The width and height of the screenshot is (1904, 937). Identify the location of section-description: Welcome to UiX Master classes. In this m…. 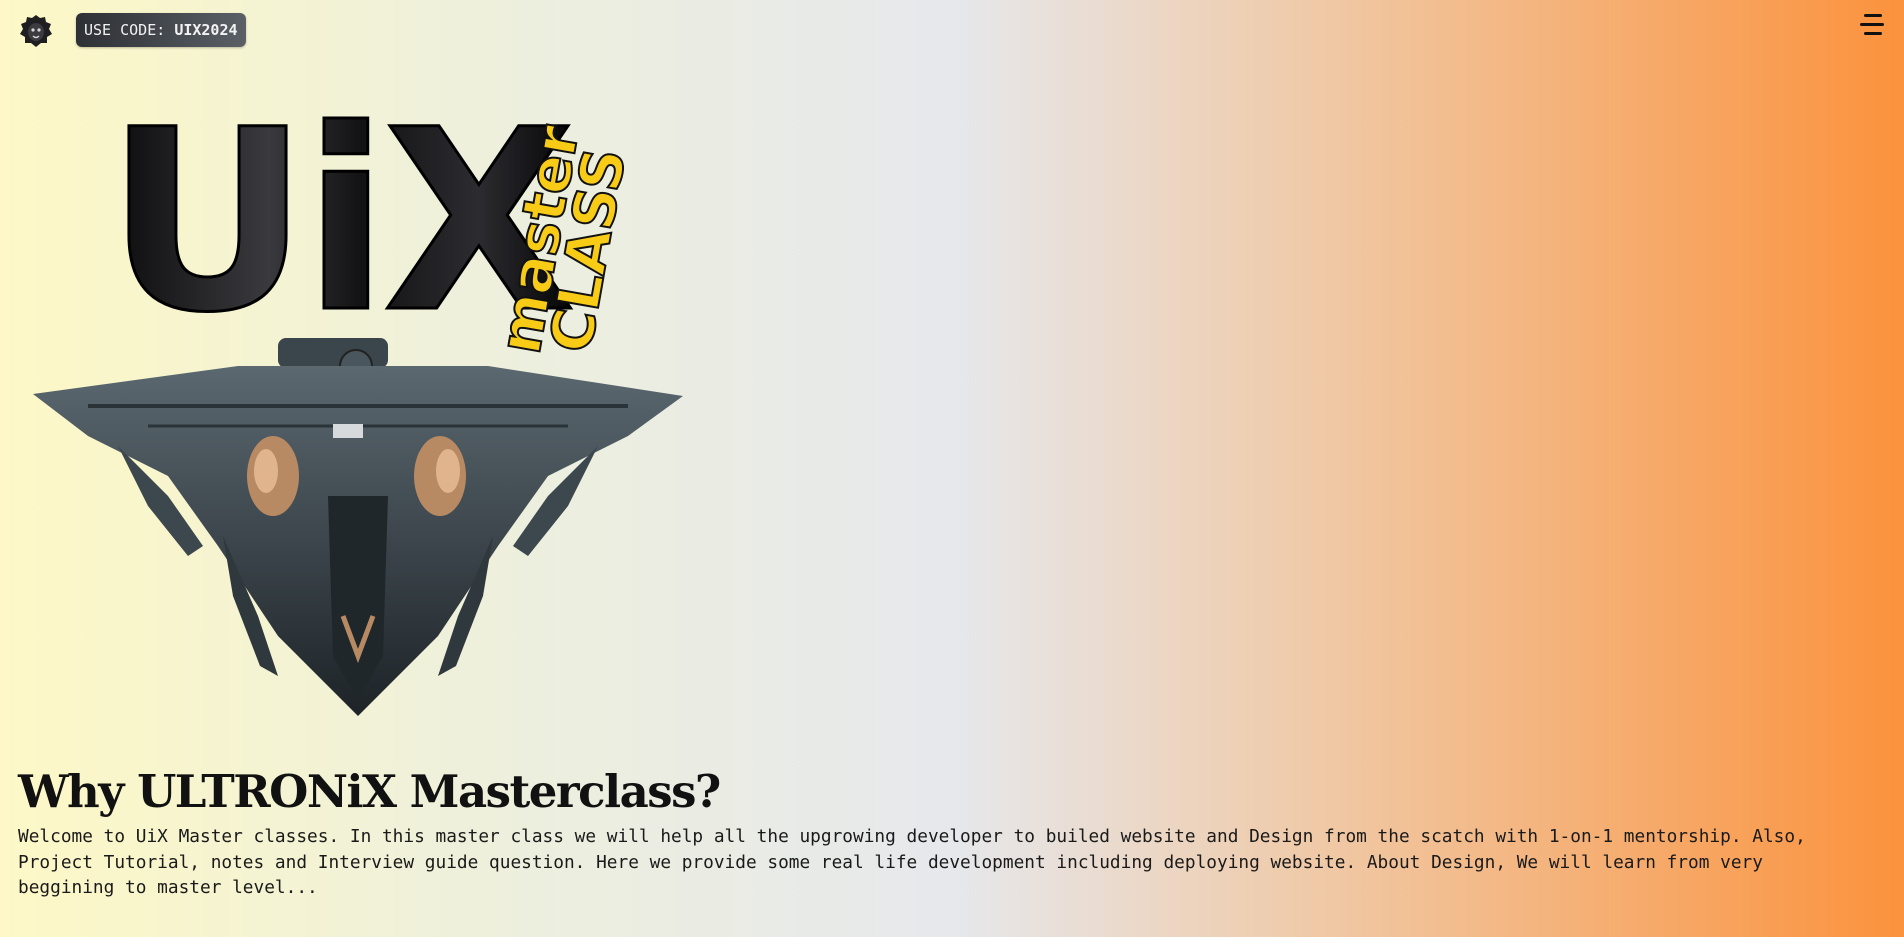
(912, 862).